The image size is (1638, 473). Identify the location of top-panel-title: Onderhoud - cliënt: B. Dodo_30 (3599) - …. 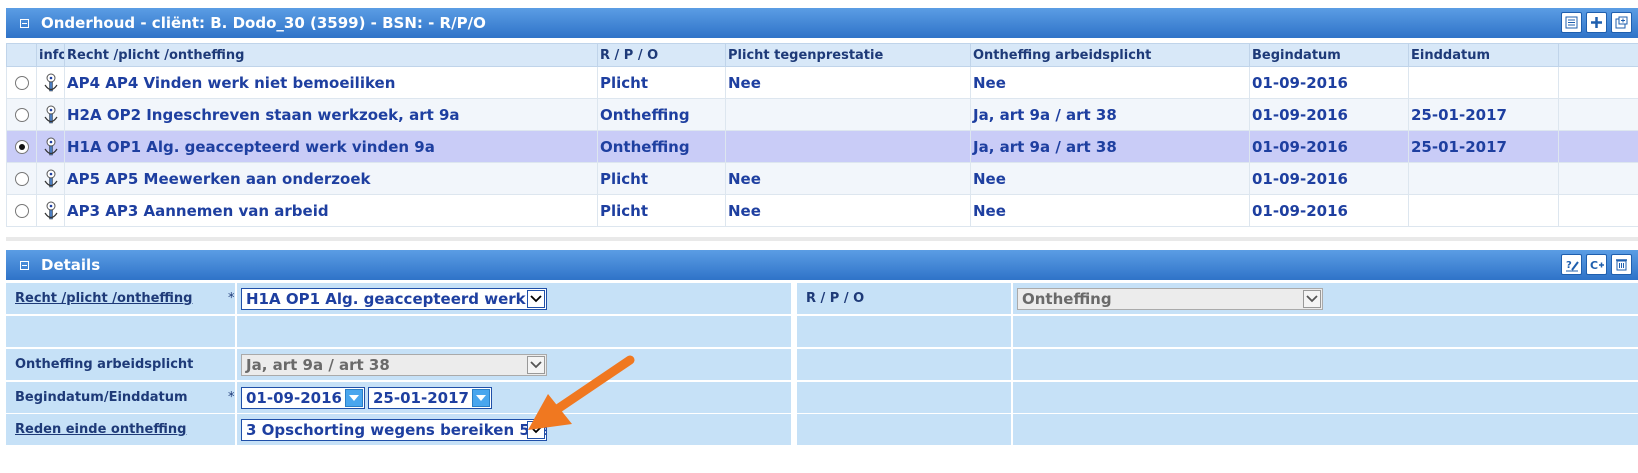
(263, 23).